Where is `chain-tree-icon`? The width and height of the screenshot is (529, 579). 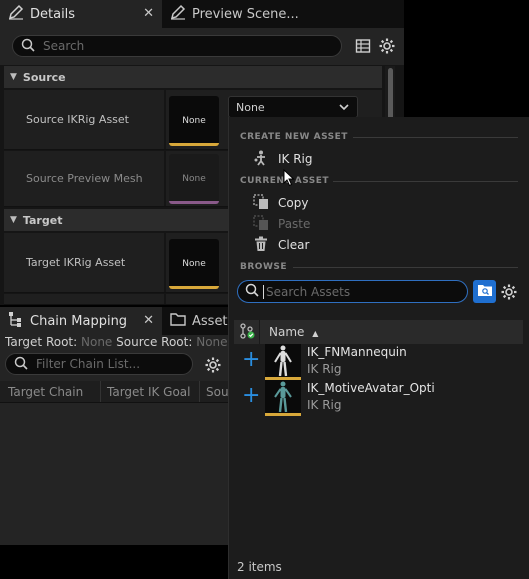 chain-tree-icon is located at coordinates (16, 321).